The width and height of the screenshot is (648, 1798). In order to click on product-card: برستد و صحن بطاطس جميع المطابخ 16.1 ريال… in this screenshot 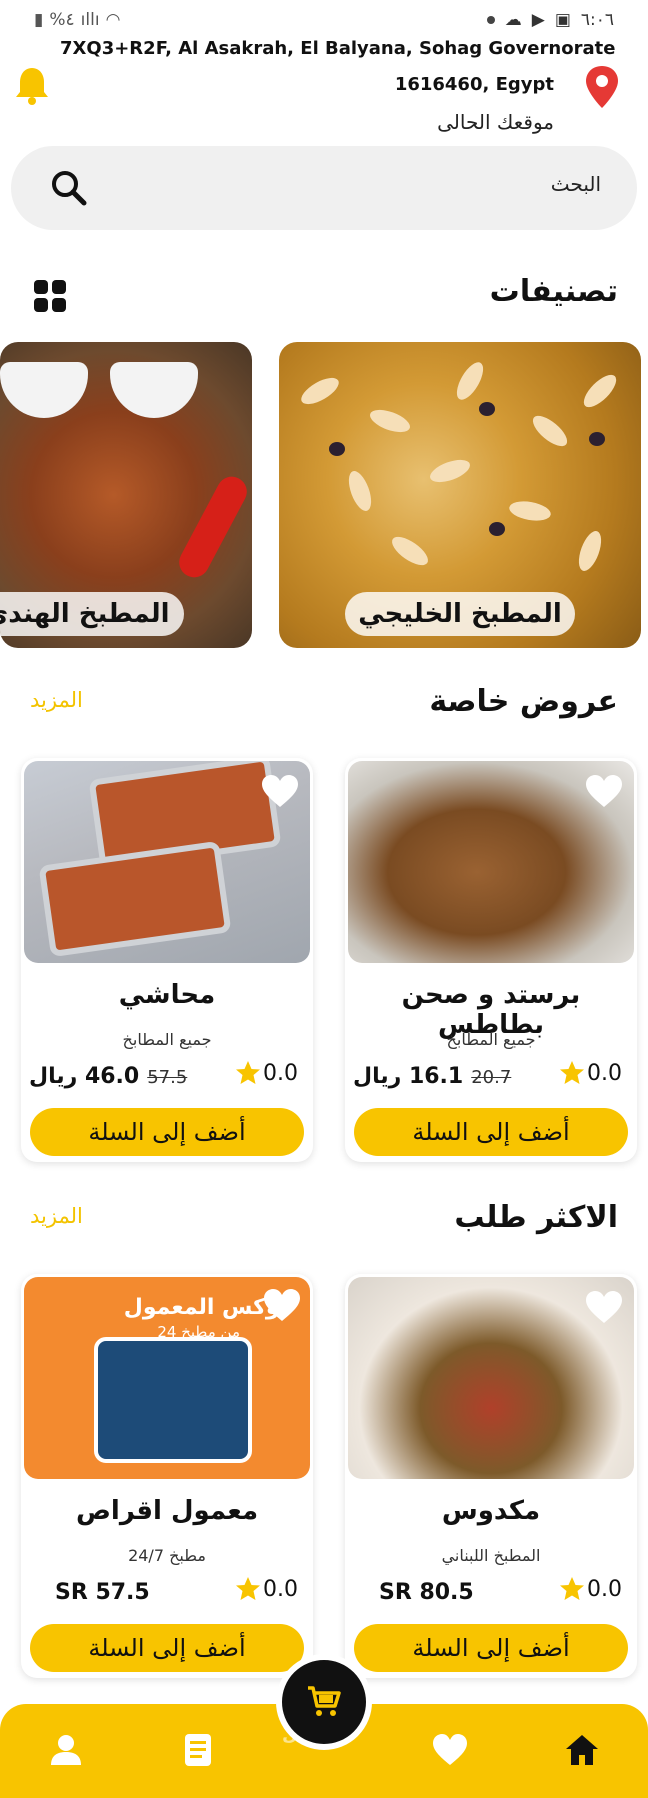, I will do `click(491, 960)`.